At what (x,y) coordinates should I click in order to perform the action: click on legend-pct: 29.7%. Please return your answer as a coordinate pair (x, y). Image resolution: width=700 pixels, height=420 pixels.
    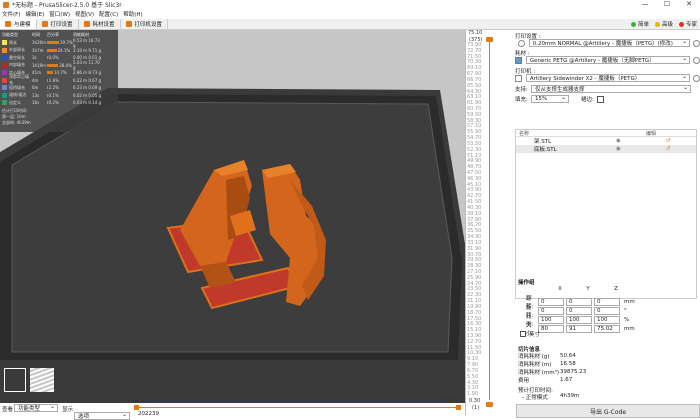
    Looking at the image, I should click on (66, 43).